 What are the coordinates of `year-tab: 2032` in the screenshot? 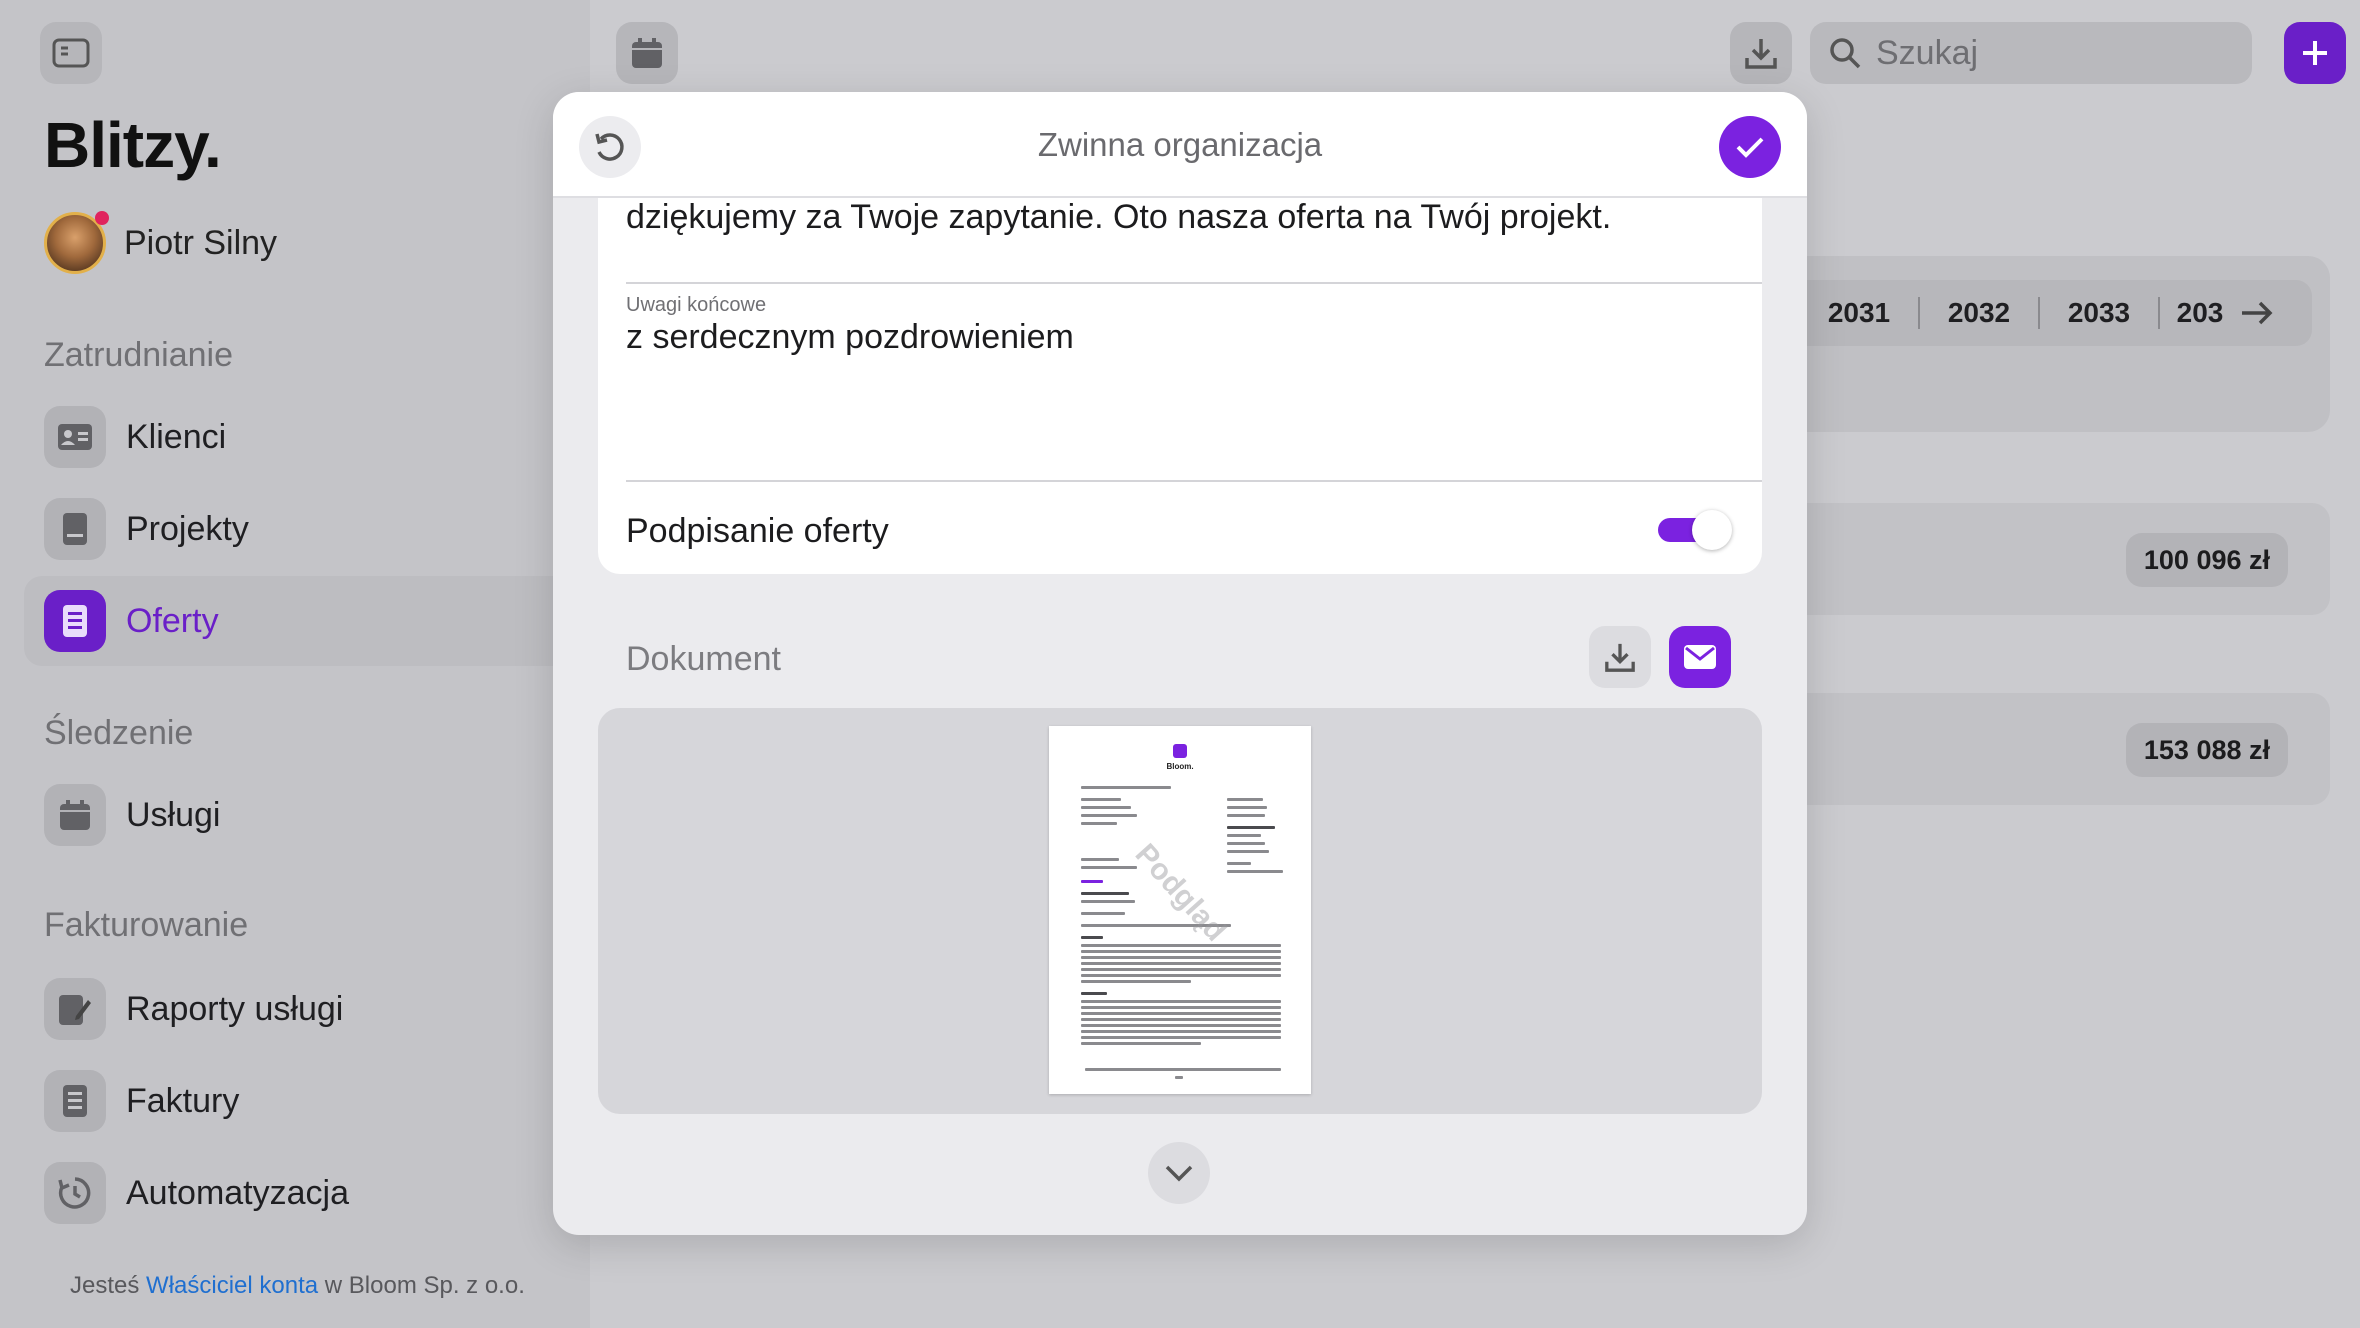 It's located at (1980, 313).